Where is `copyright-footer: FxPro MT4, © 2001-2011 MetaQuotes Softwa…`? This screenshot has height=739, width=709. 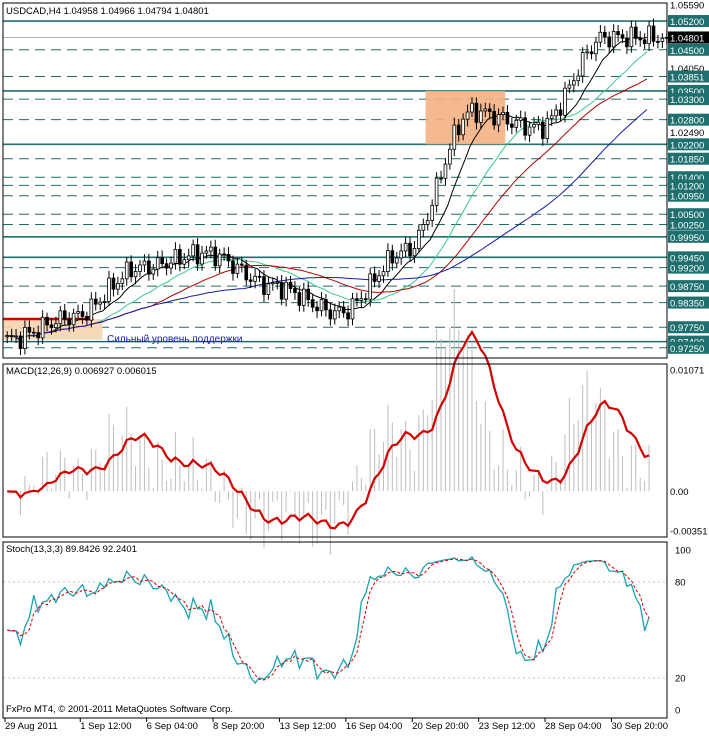
copyright-footer: FxPro MT4, © 2001-2011 MetaQuotes Softwa… is located at coordinates (119, 709).